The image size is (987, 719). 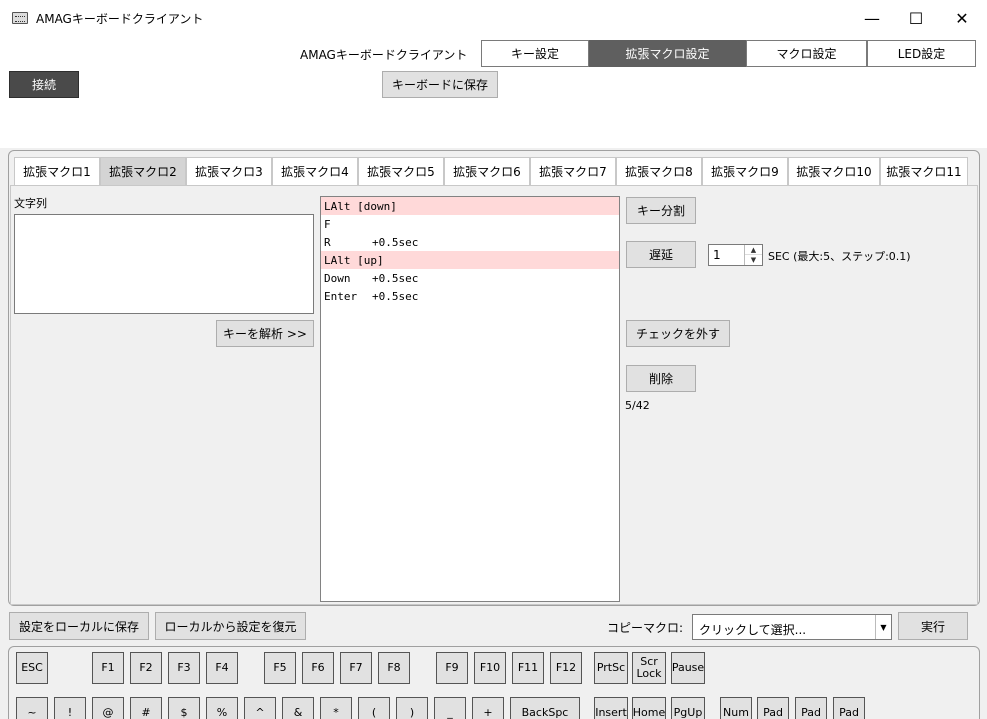 What do you see at coordinates (806, 53) in the screenshot?
I see `tab-macro-settings: マクロ設定` at bounding box center [806, 53].